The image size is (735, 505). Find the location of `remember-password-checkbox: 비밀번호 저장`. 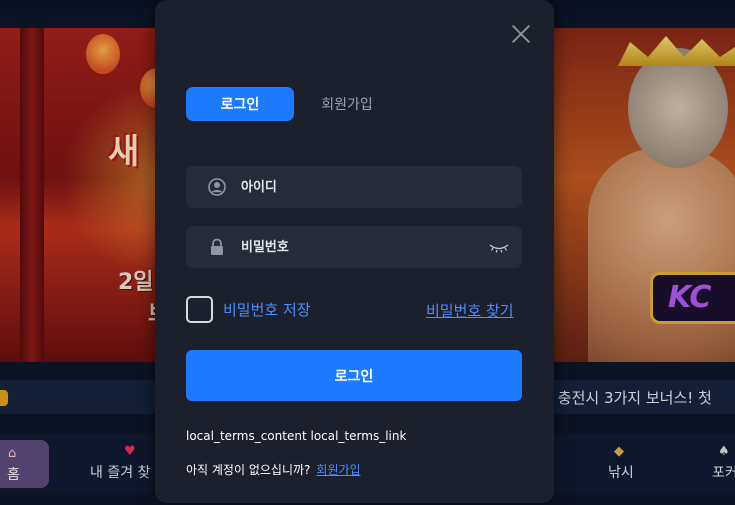

remember-password-checkbox: 비밀번호 저장 is located at coordinates (248, 309).